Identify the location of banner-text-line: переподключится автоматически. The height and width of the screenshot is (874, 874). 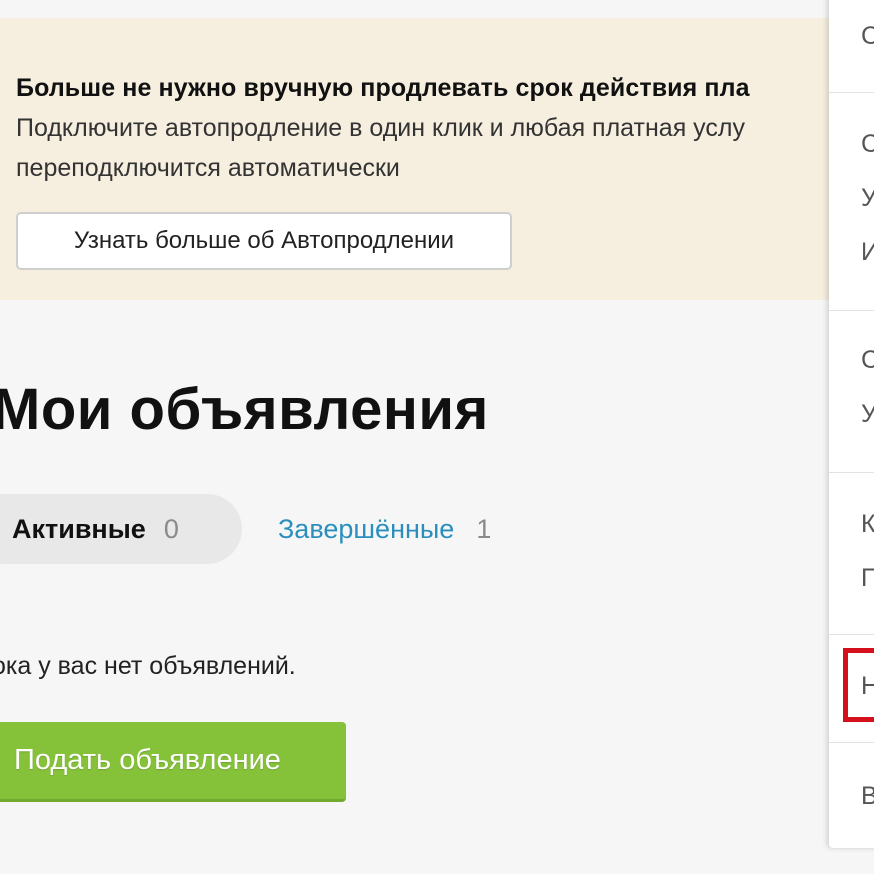
(208, 168).